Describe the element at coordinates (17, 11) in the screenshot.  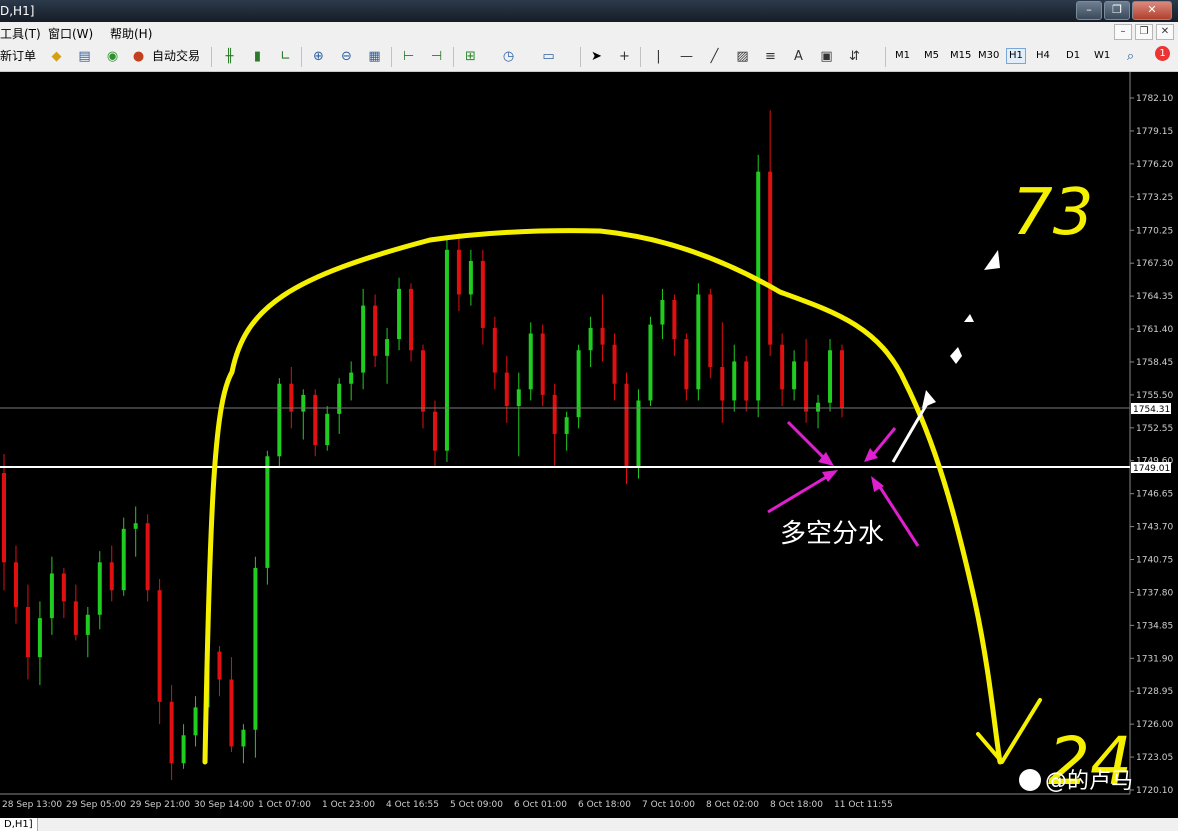
I see `window-title: D,H1]` at that location.